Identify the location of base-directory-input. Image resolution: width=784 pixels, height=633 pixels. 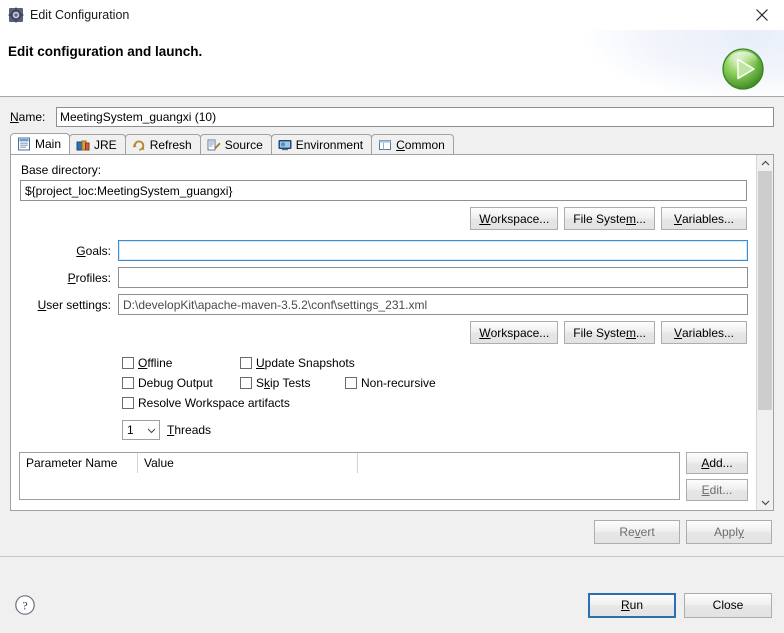
(383, 190).